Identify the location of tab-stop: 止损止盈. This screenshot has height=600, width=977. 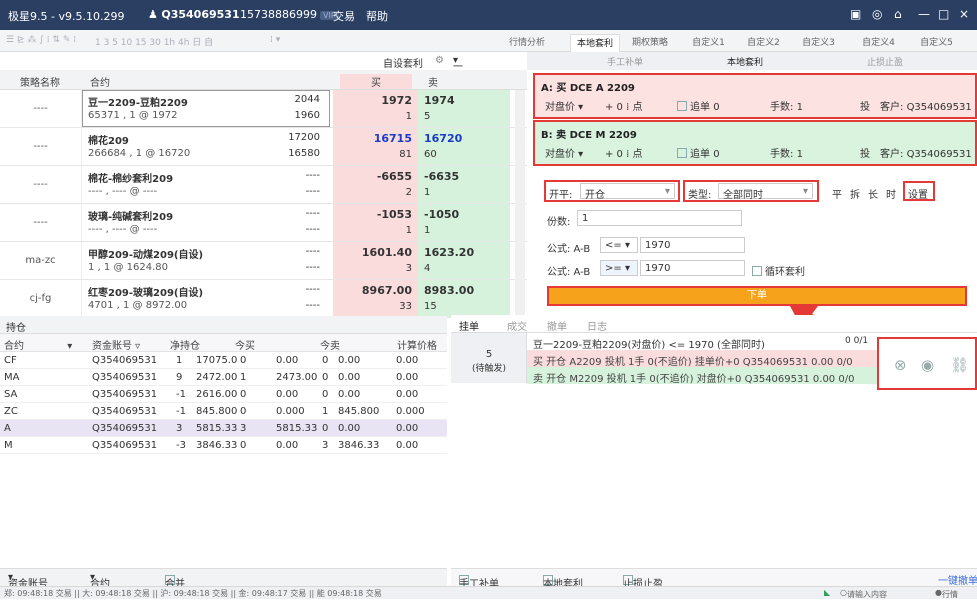
(885, 61).